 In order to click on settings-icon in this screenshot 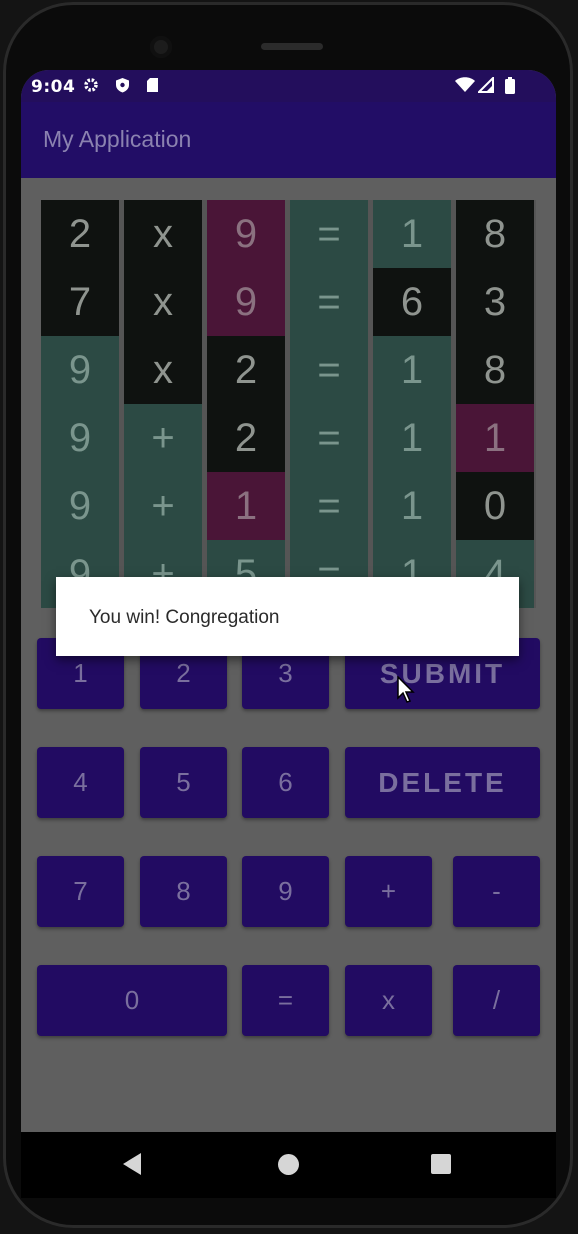, I will do `click(91, 87)`.